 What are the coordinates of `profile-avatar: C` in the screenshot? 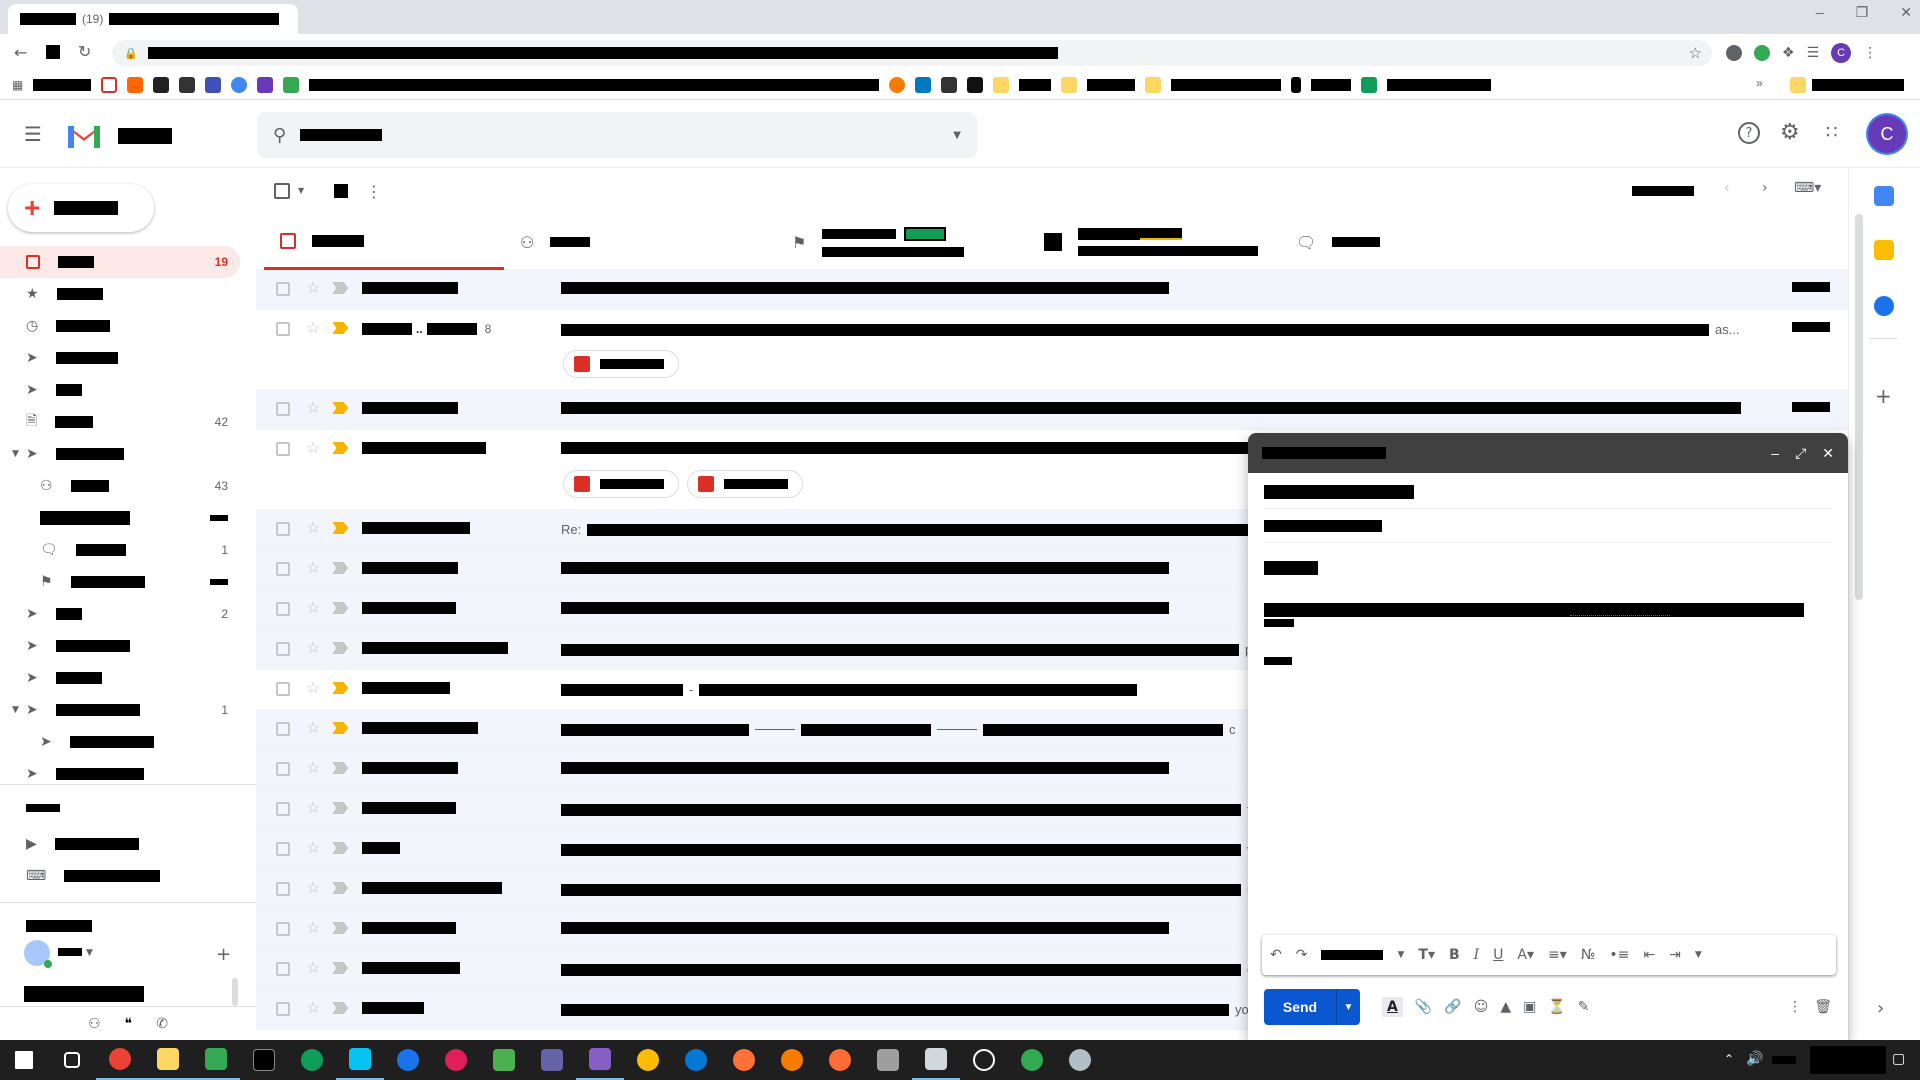 It's located at (1841, 53).